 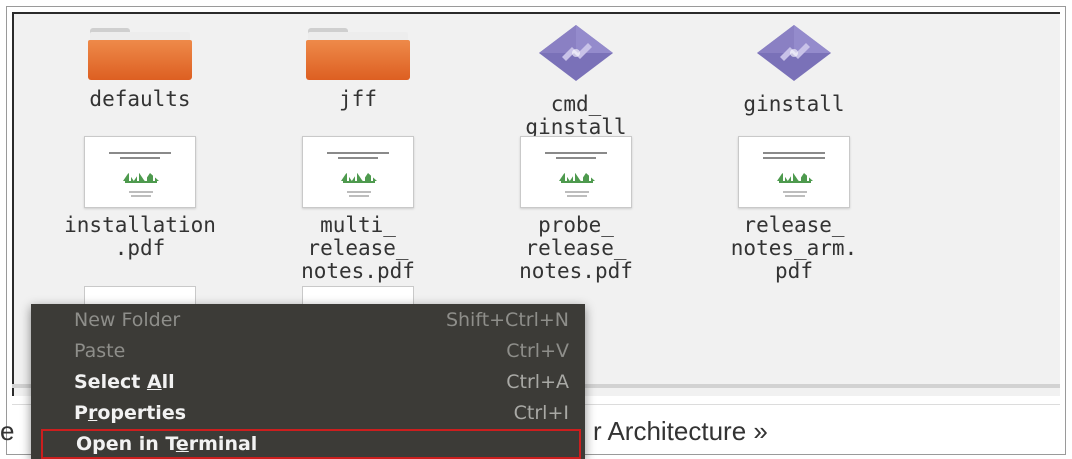 What do you see at coordinates (794, 104) in the screenshot?
I see `file-label: ginstall` at bounding box center [794, 104].